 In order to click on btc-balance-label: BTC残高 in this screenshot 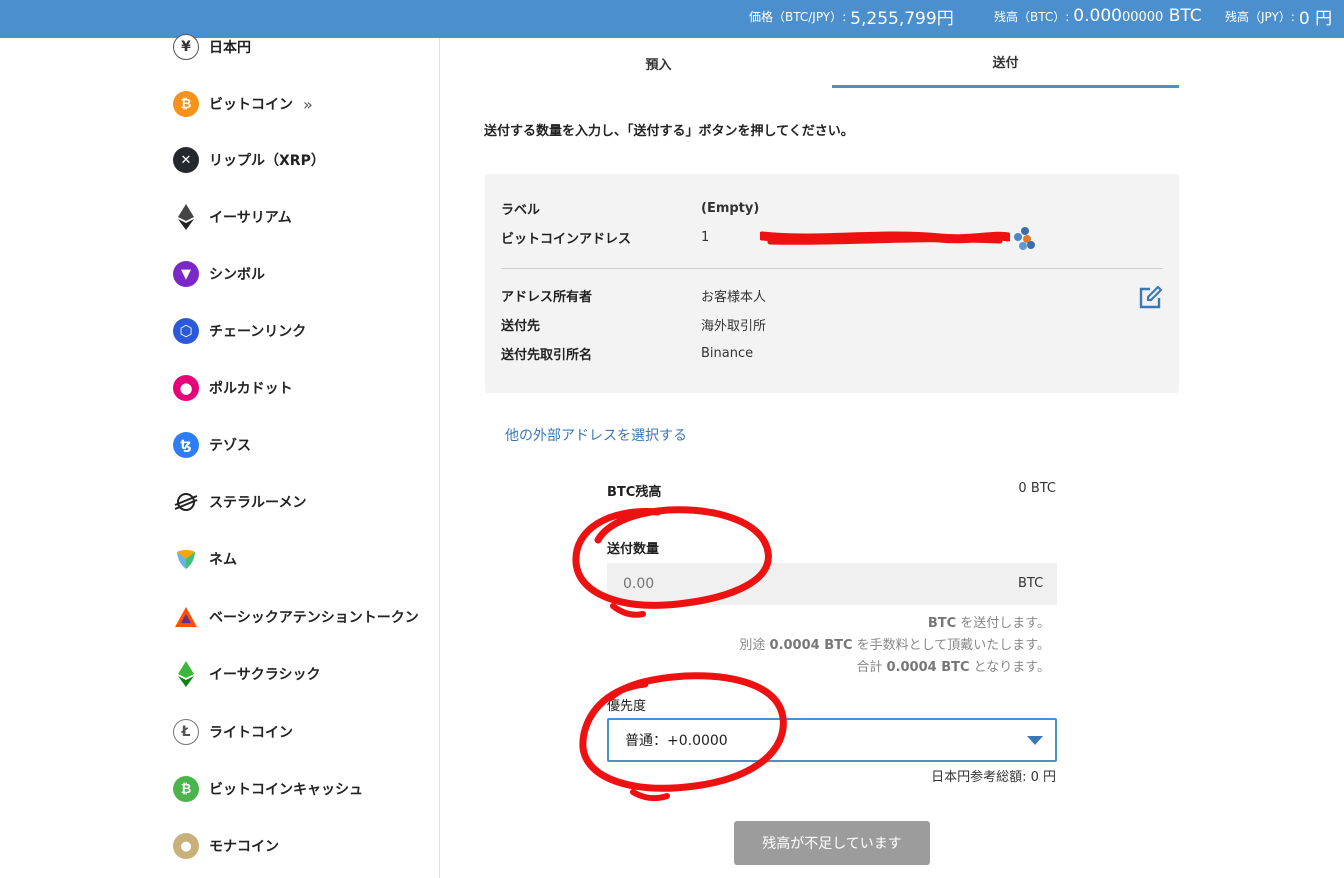, I will do `click(634, 492)`.